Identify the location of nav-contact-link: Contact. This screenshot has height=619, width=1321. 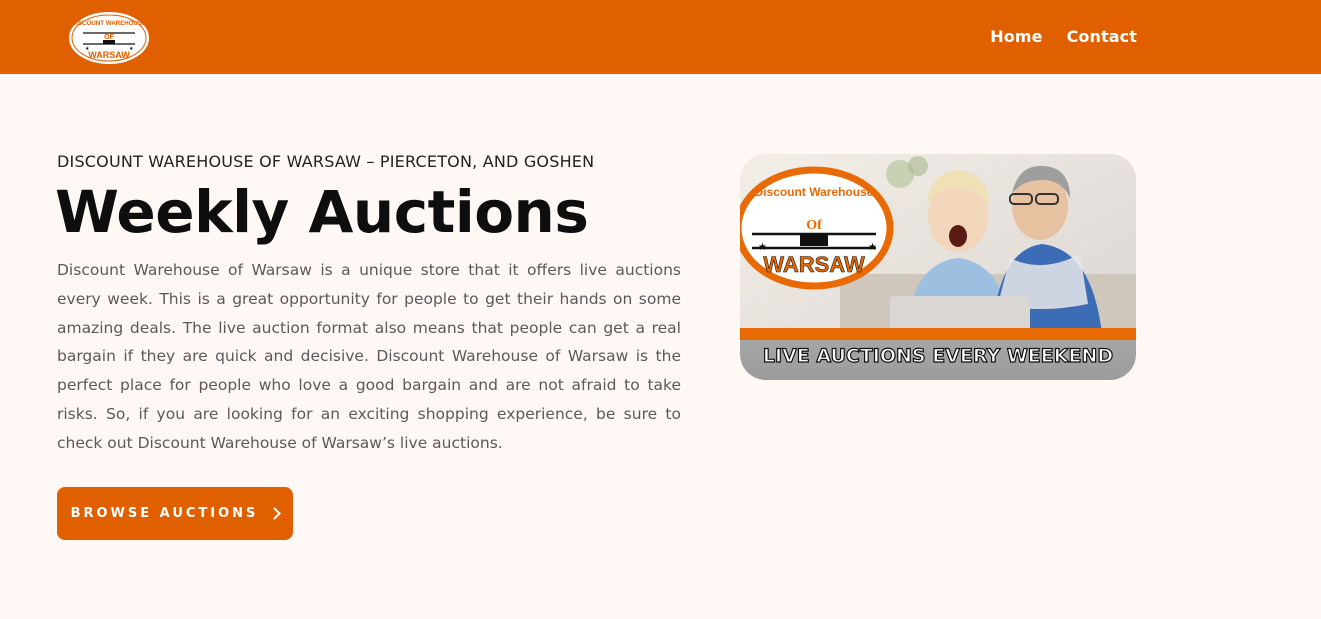
(1102, 37).